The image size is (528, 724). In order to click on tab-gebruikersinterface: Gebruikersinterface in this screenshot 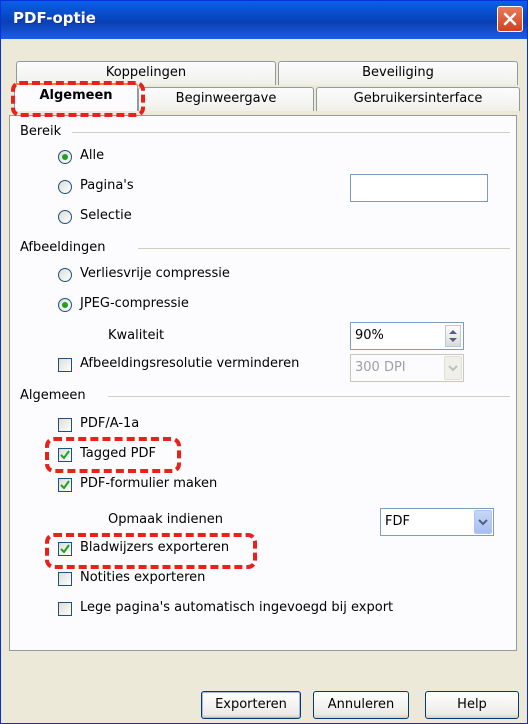, I will do `click(418, 99)`.